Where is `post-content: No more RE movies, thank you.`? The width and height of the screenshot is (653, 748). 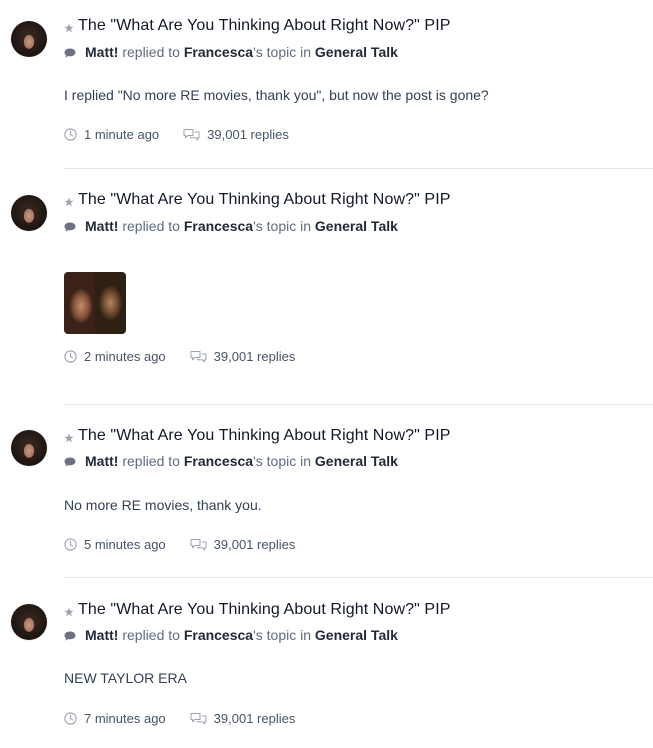
post-content: No more RE movies, thank you. is located at coordinates (163, 505).